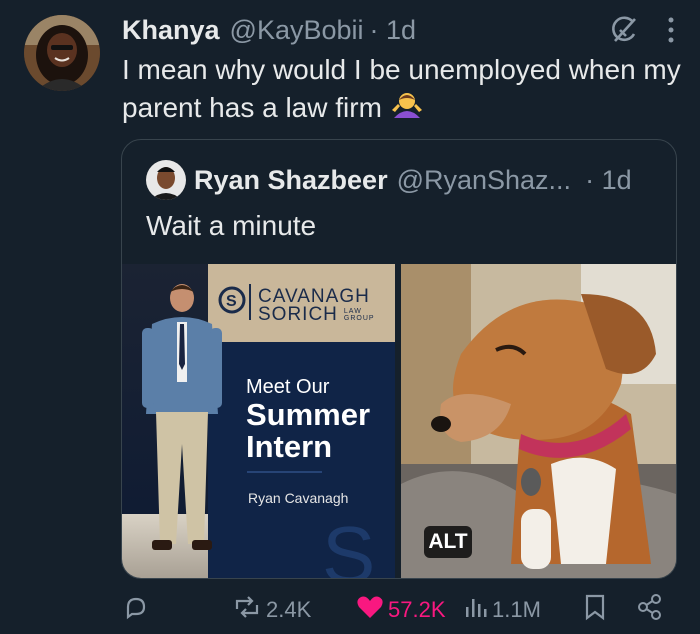 The height and width of the screenshot is (634, 700). What do you see at coordinates (417, 609) in the screenshot?
I see `like-count: 57.2K` at bounding box center [417, 609].